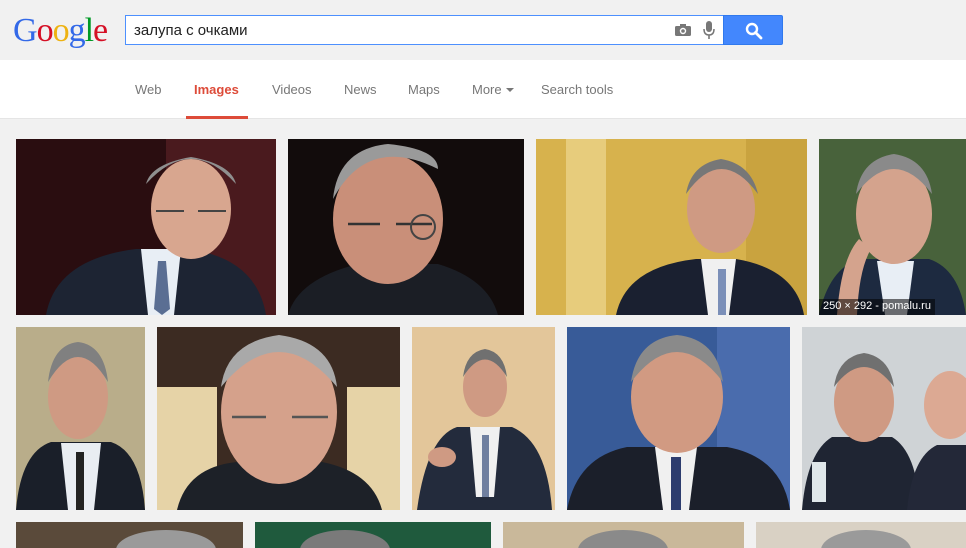 The height and width of the screenshot is (548, 966). What do you see at coordinates (509, 89) in the screenshot?
I see `chevron-down-icon` at bounding box center [509, 89].